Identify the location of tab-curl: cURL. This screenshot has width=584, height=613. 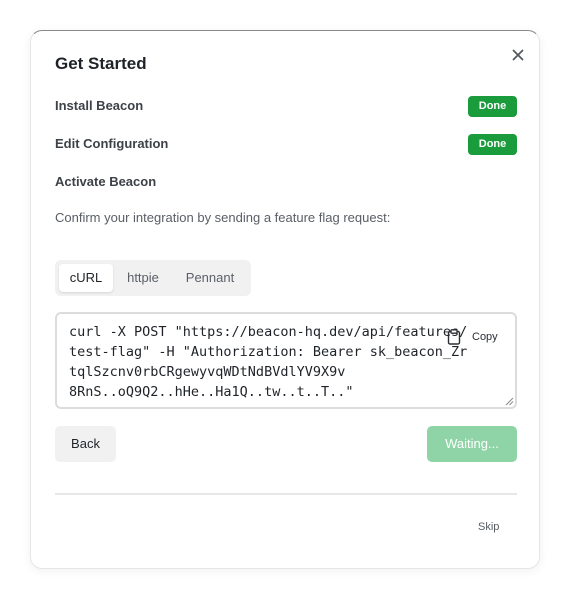
(86, 278).